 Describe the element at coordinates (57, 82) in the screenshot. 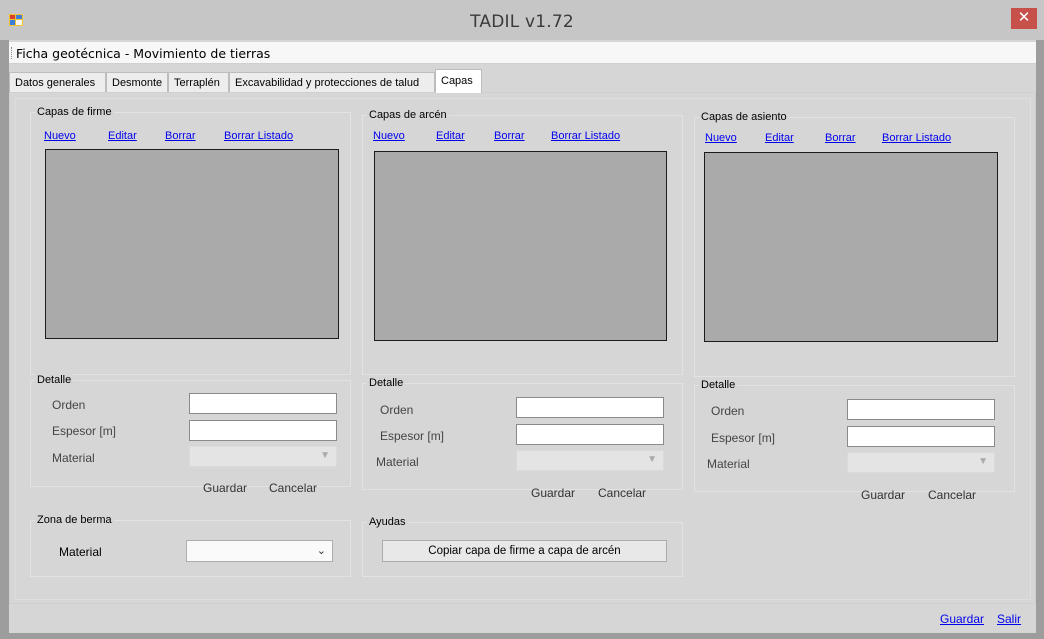

I see `tab-datos-generales: Datos generales` at that location.